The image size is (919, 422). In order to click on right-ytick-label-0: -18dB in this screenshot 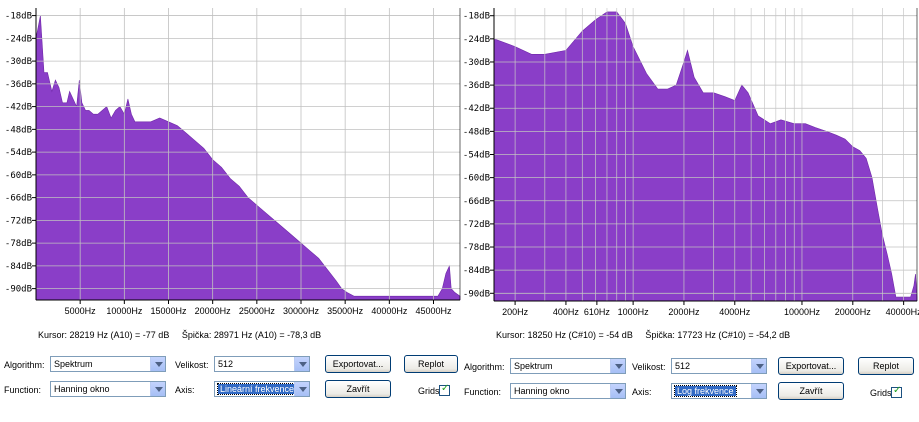, I will do `click(476, 17)`.